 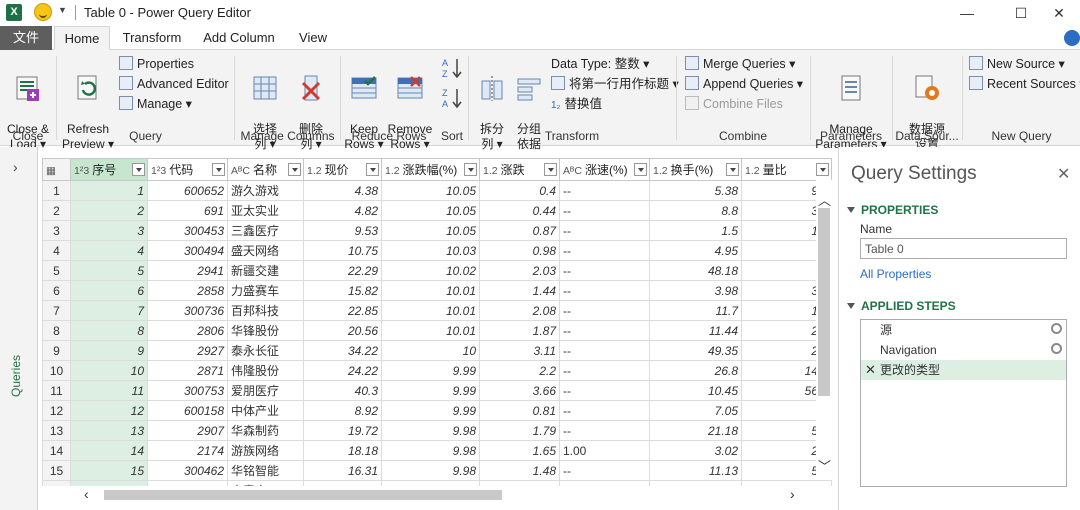 I want to click on table-cell: 8, so click(x=109, y=330).